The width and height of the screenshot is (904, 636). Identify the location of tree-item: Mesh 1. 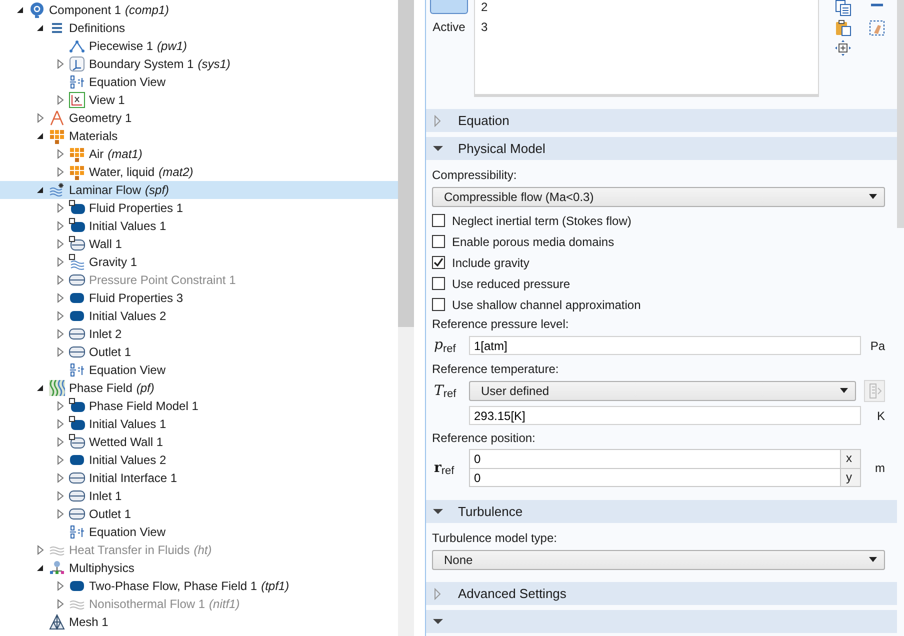
(199, 622).